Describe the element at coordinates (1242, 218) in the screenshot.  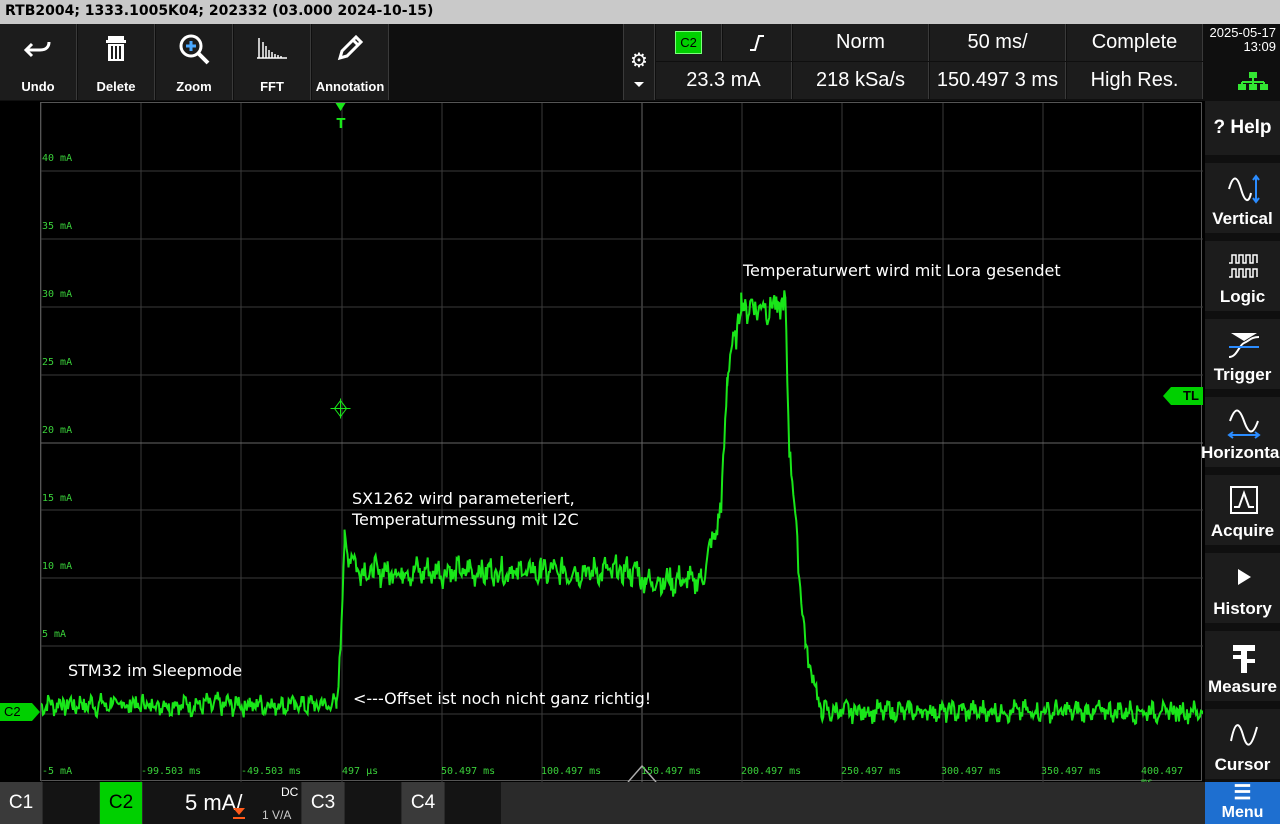
I see `vertical-label: Vertical` at that location.